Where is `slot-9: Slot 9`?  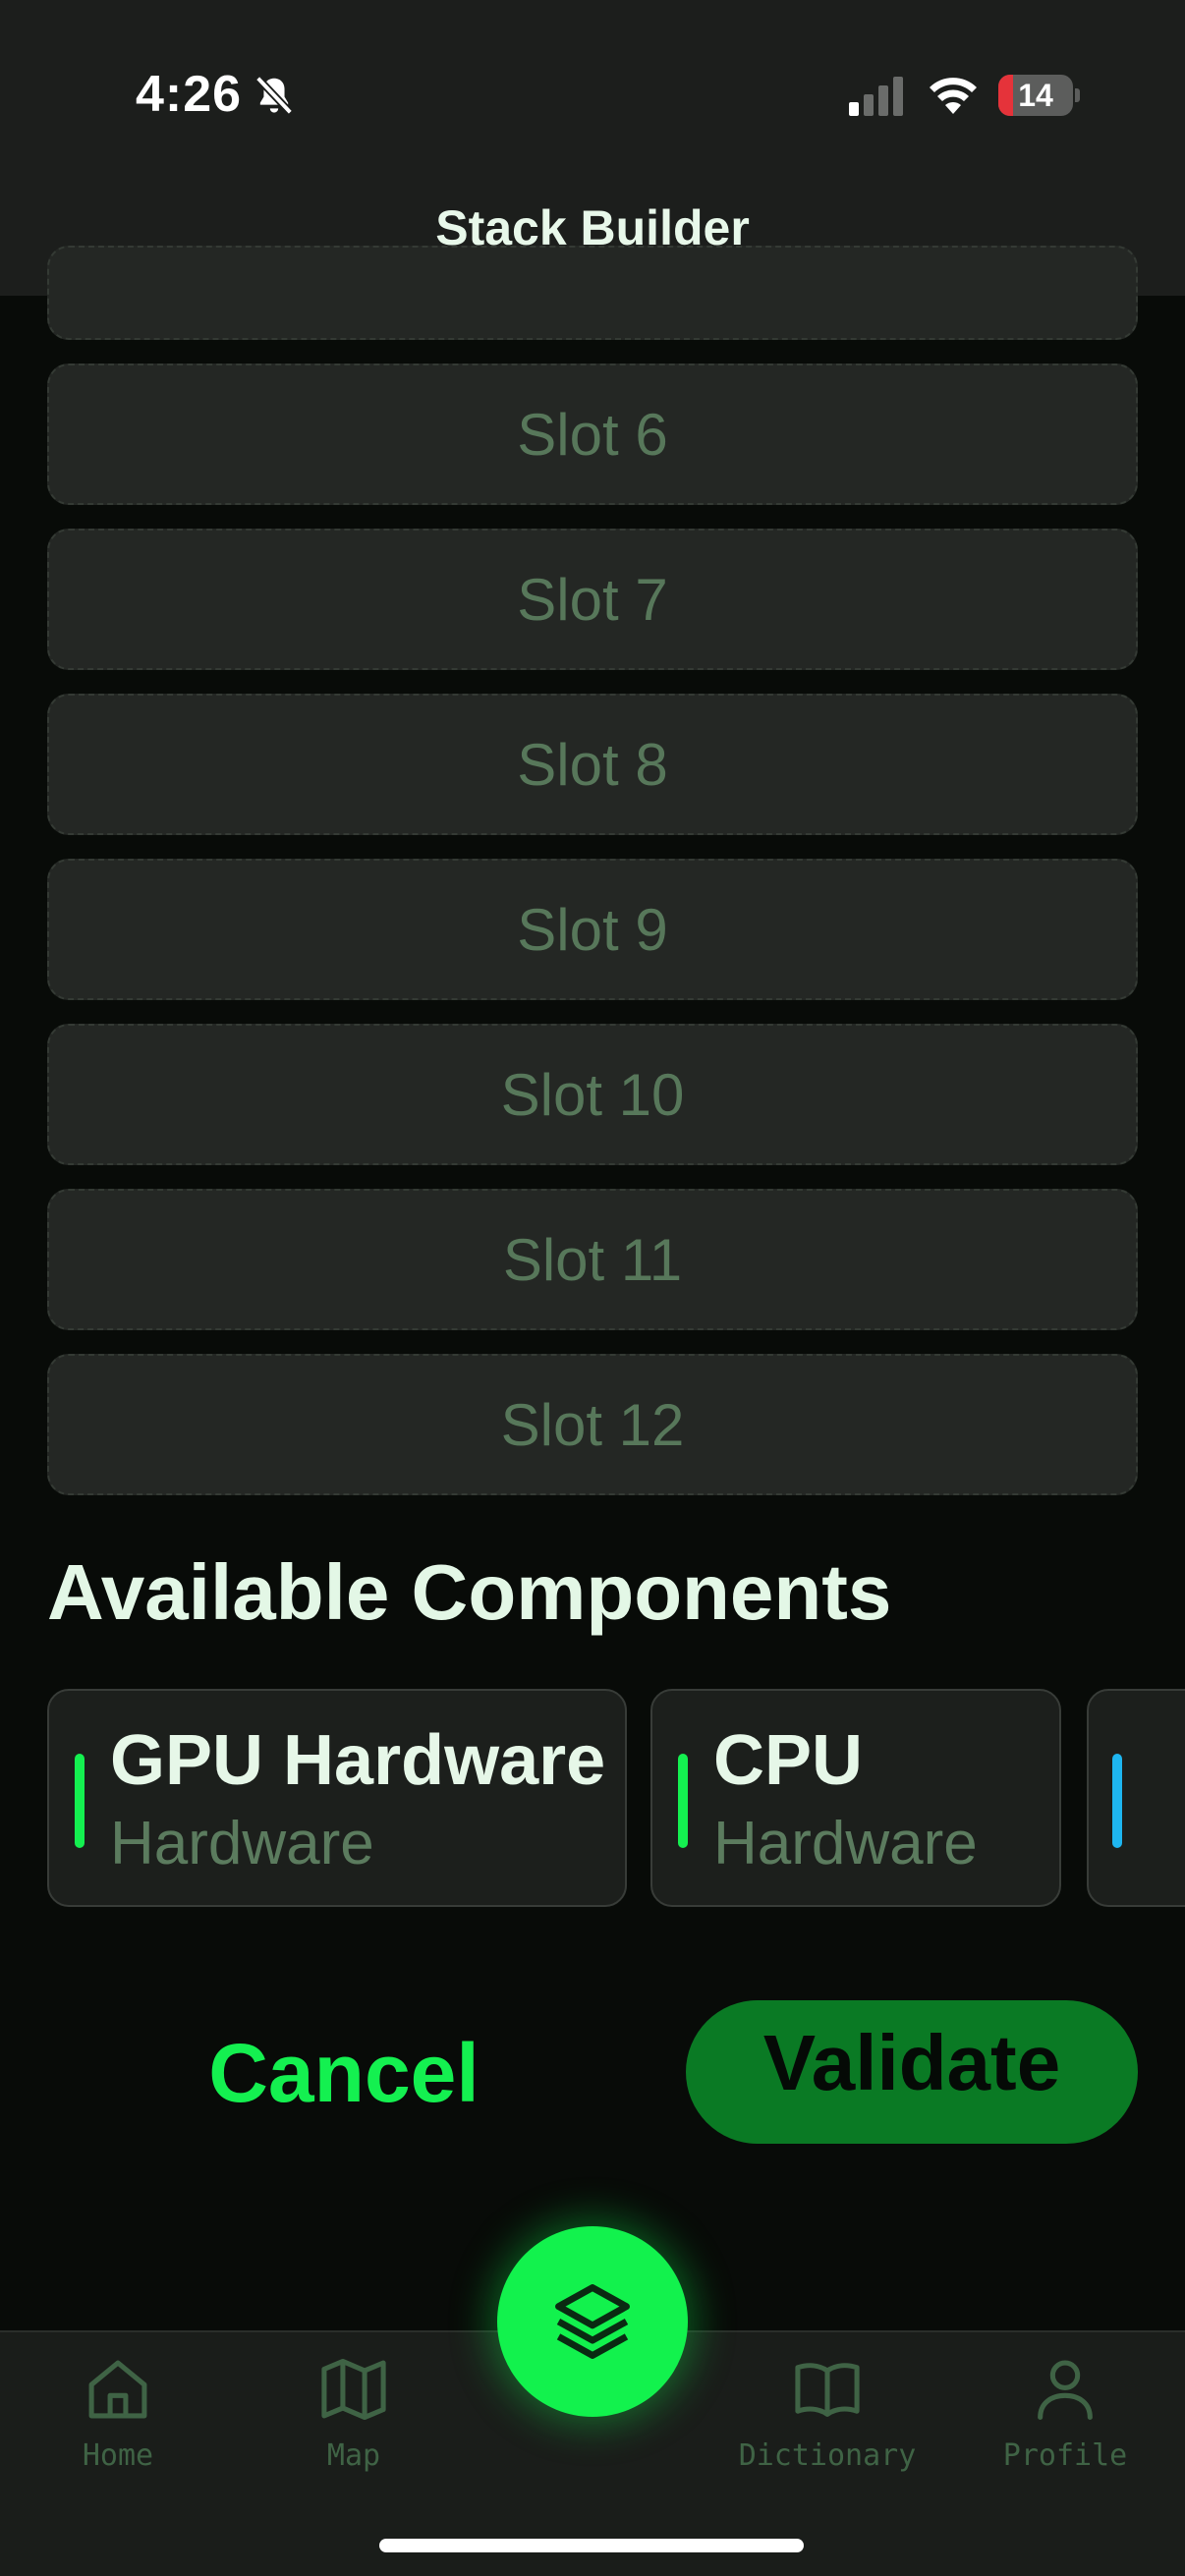 slot-9: Slot 9 is located at coordinates (592, 929).